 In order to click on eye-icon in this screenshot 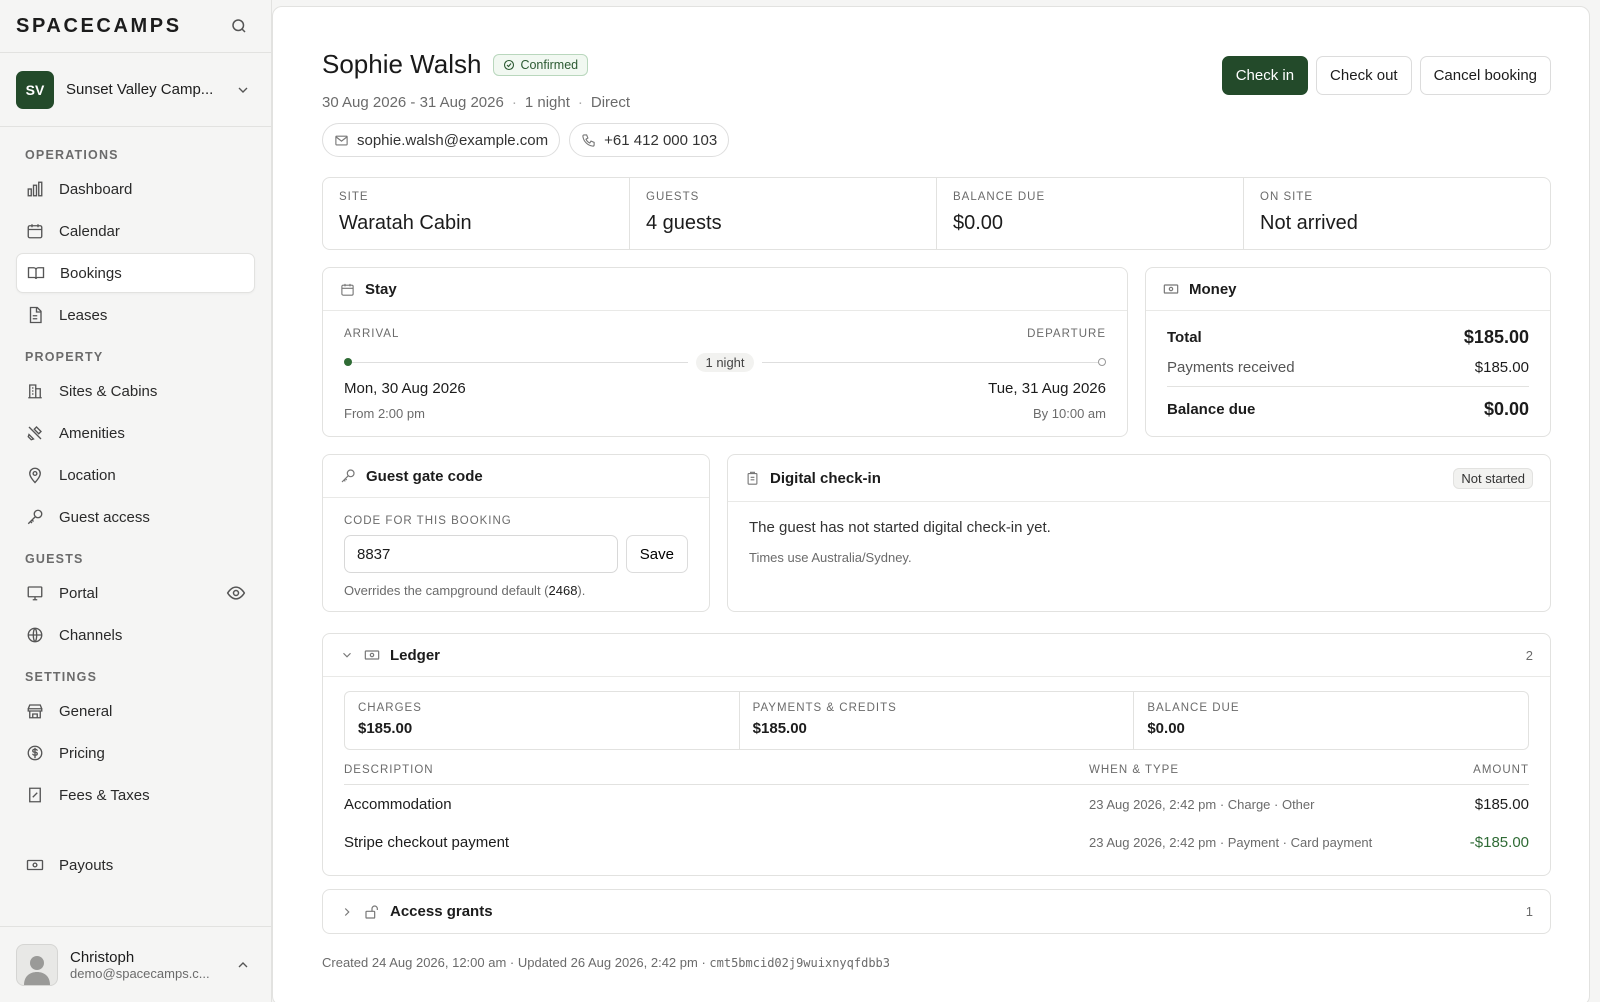, I will do `click(236, 593)`.